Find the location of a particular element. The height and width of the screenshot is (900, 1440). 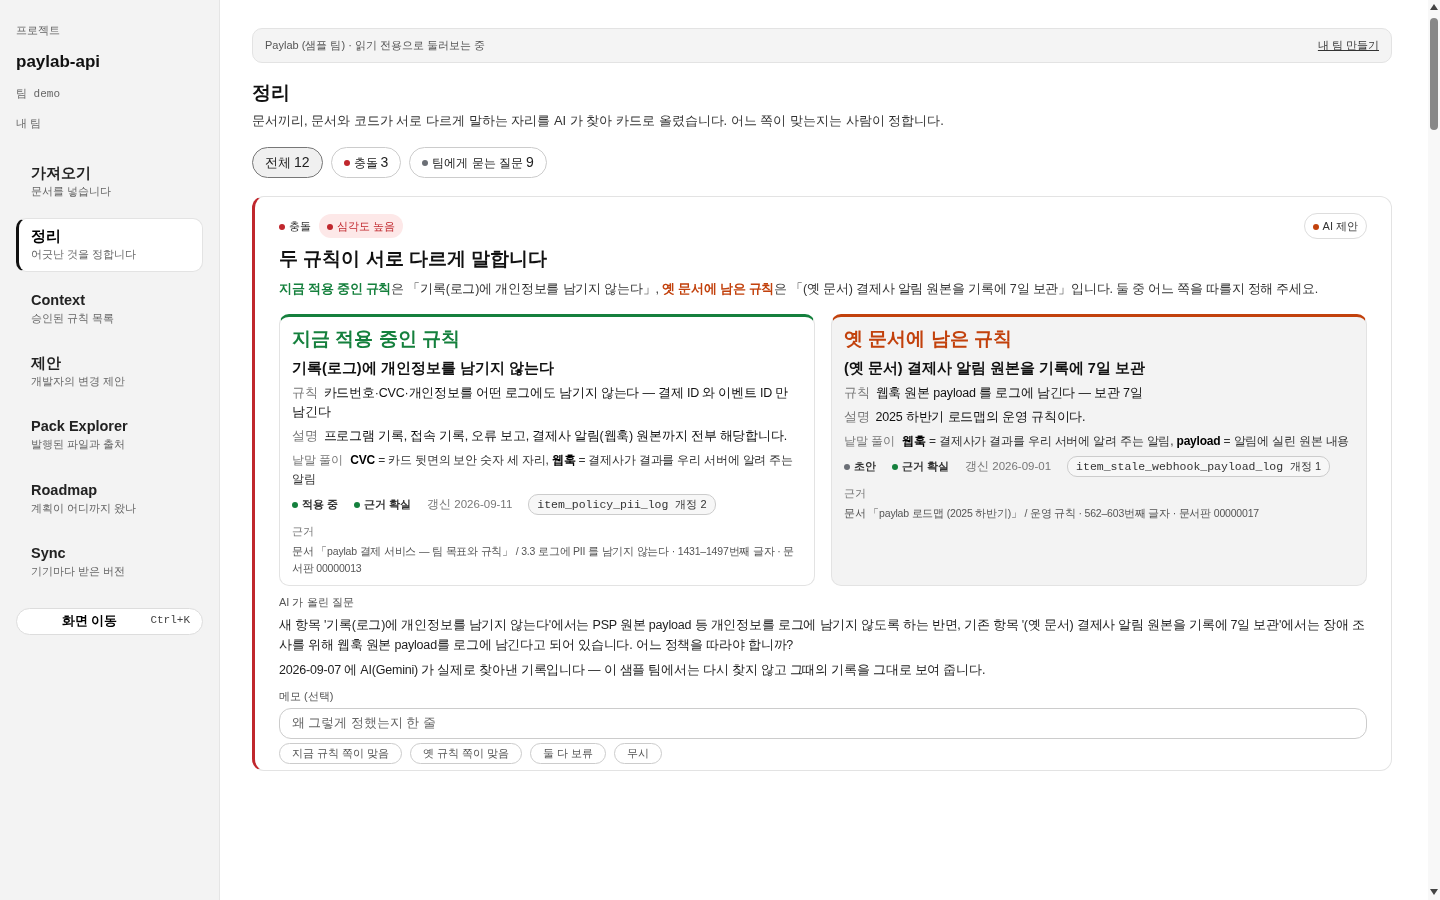

section-label: 프로젝트 is located at coordinates (38, 30).